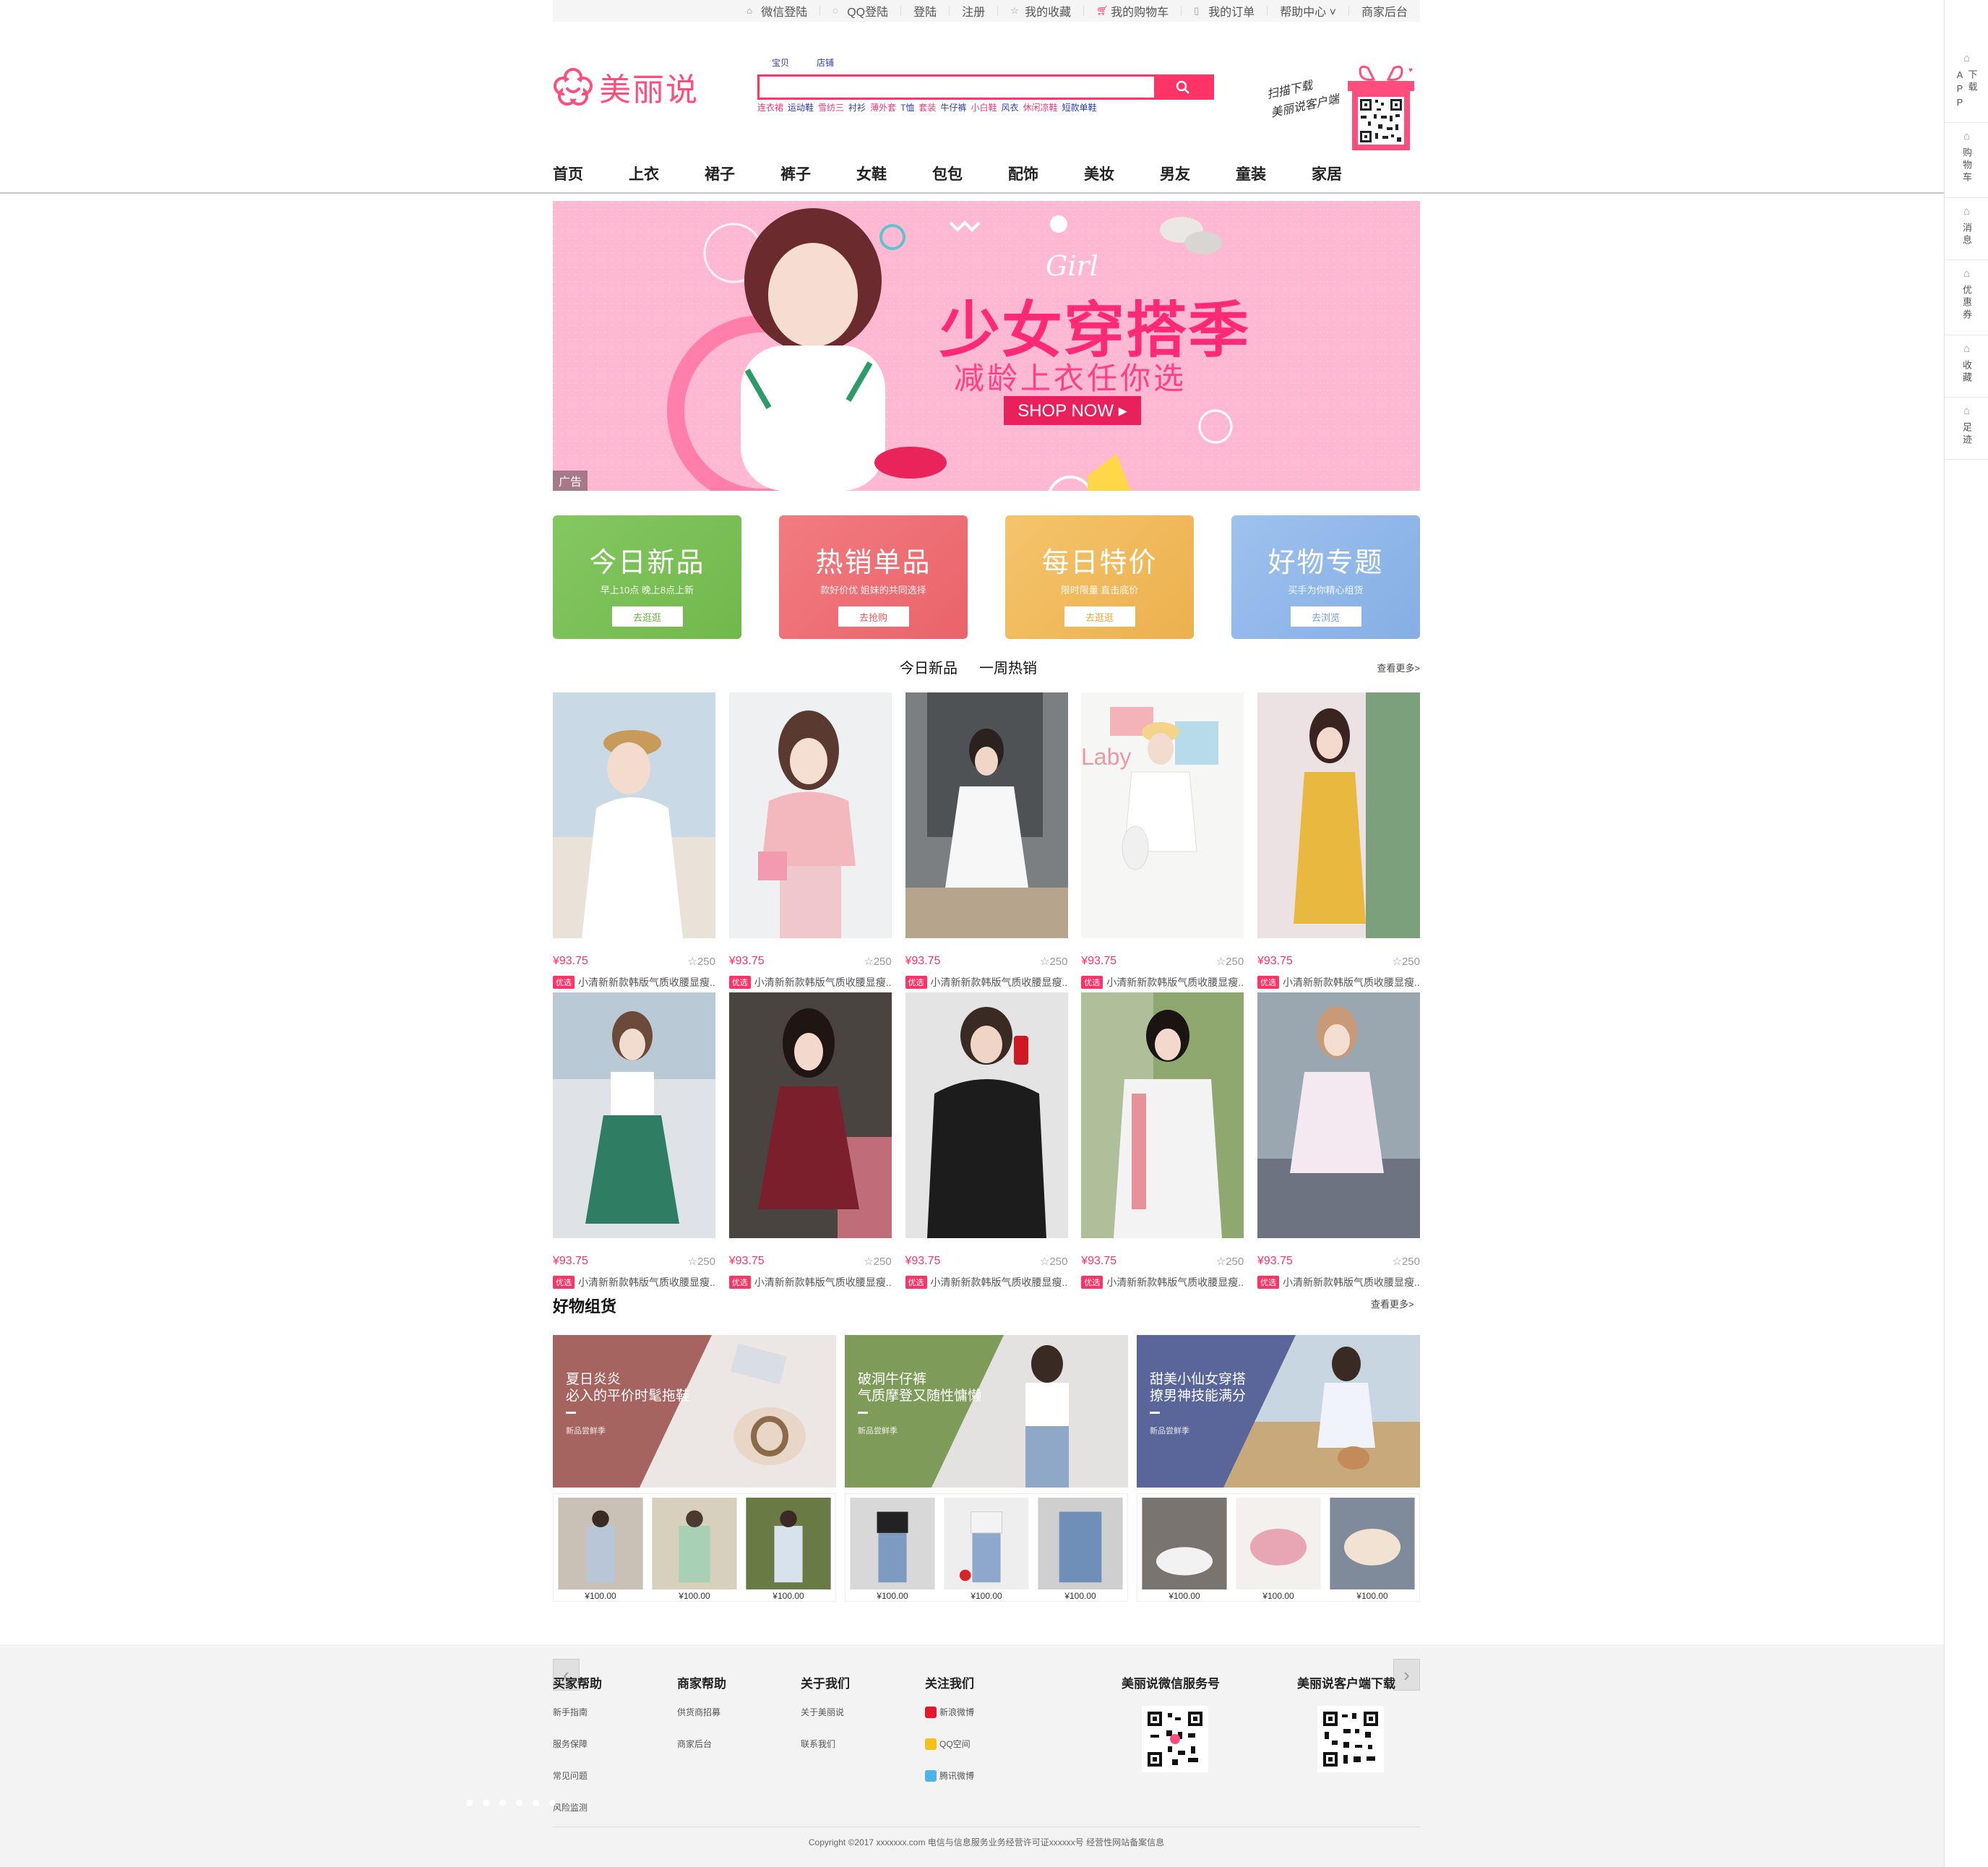 The image size is (1988, 1867). Describe the element at coordinates (987, 346) in the screenshot. I see `hero-banner: Girl 少女穿搭季 减龄上衣任你选 SHOP NOW ▸ 广告` at that location.